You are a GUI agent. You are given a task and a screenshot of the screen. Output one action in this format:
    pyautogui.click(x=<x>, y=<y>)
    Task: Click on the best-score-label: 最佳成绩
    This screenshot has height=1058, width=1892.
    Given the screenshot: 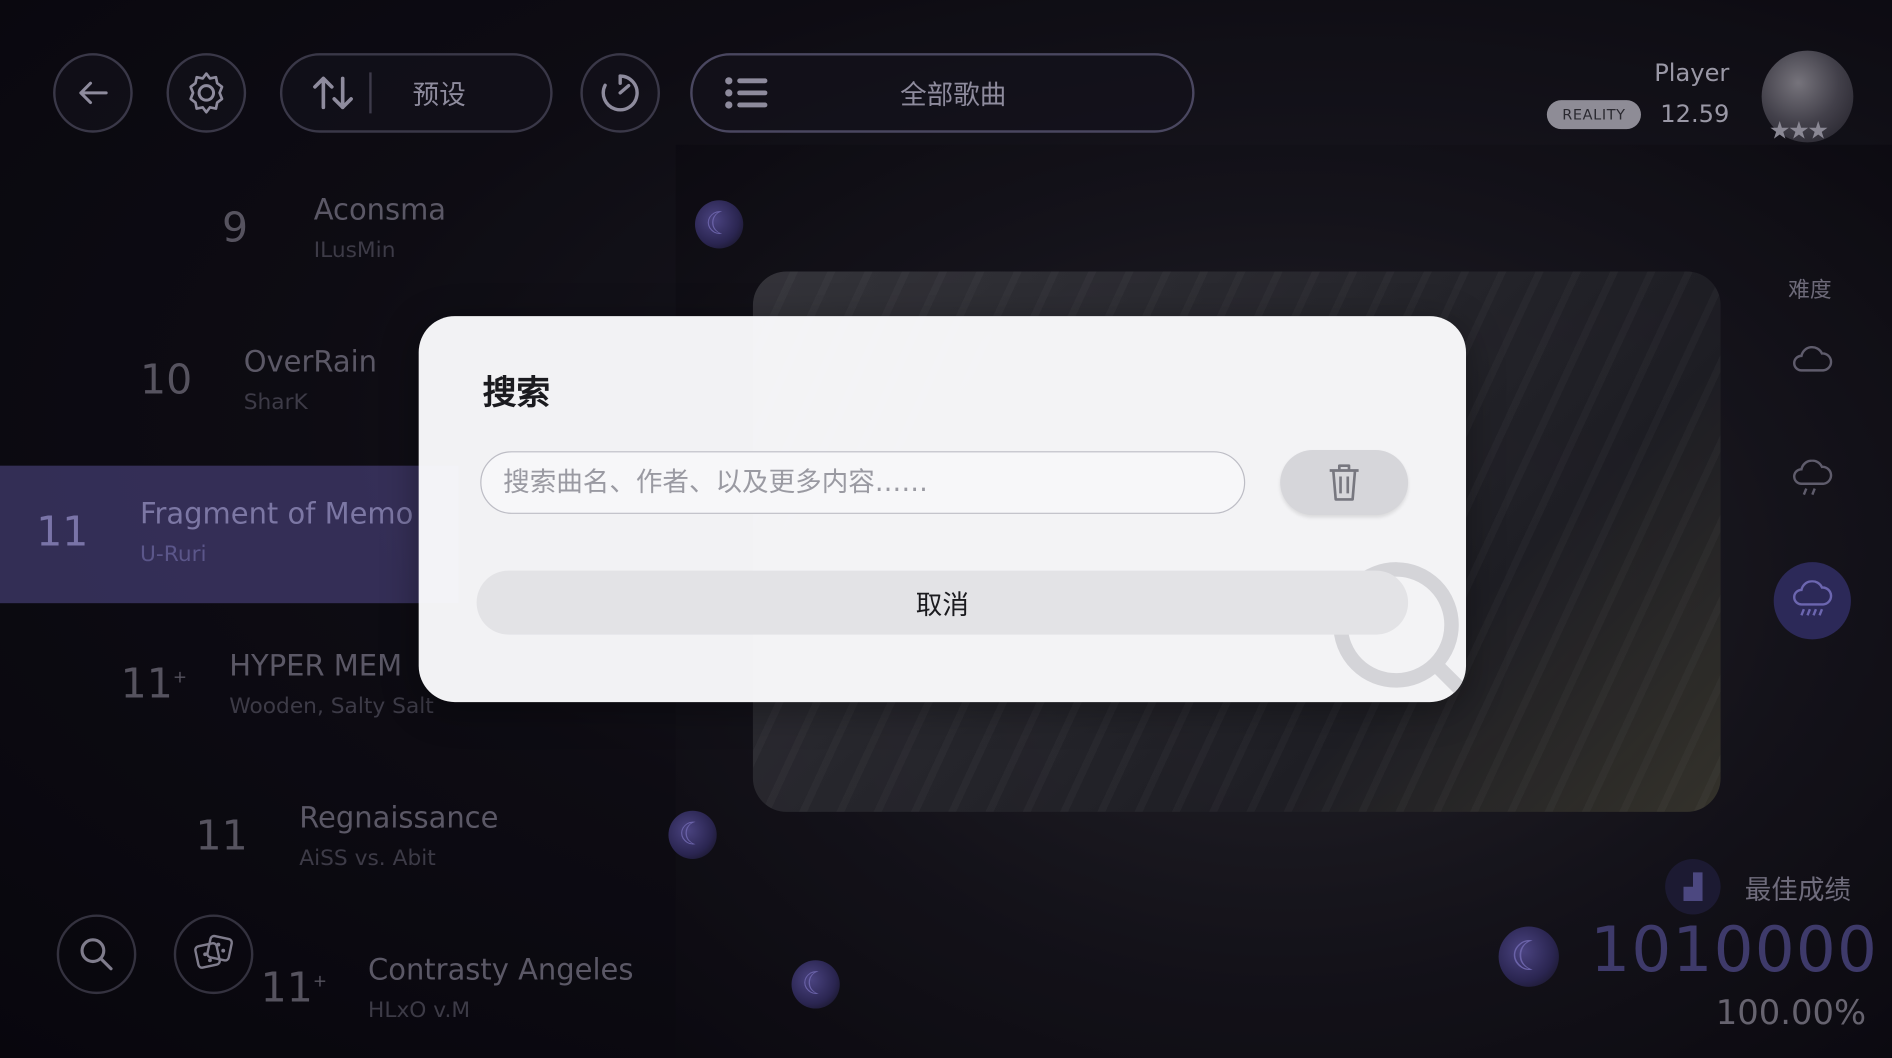 What is the action you would take?
    pyautogui.click(x=1797, y=891)
    